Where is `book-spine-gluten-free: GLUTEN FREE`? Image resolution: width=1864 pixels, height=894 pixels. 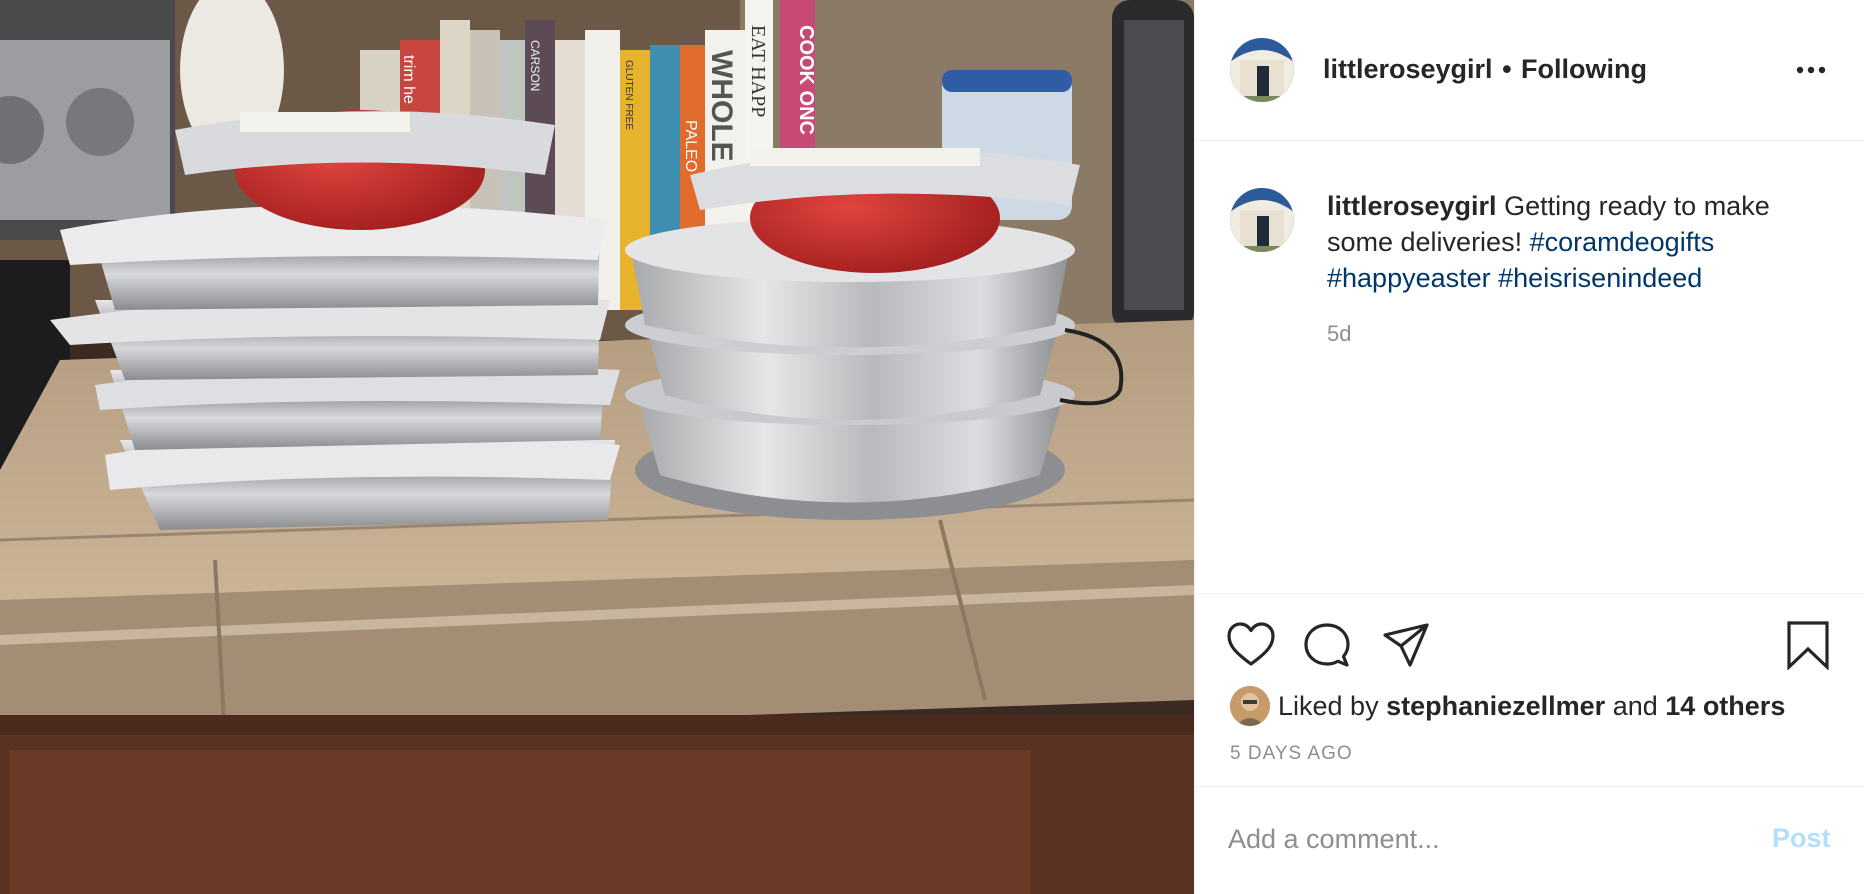
book-spine-gluten-free: GLUTEN FREE is located at coordinates (628, 95).